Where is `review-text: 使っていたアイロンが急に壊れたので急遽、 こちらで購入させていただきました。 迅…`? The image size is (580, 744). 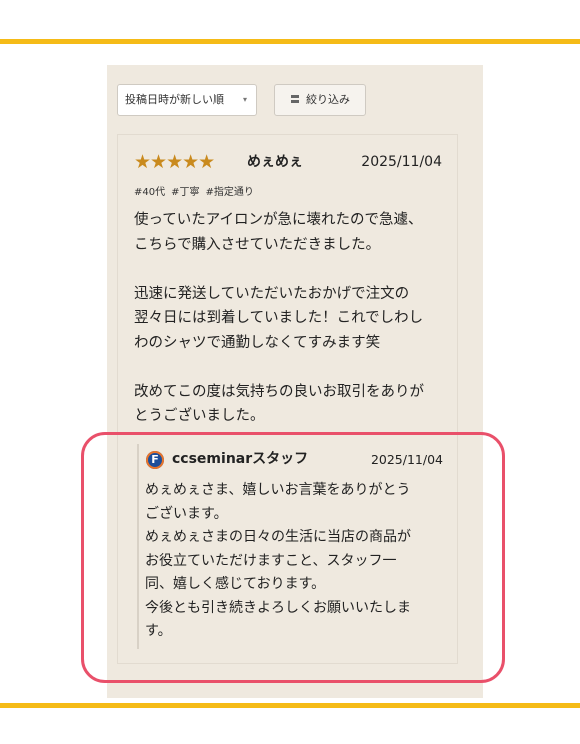 review-text: 使っていたアイロンが急に壊れたので急遽、 こちらで購入させていただきました。 迅… is located at coordinates (279, 318).